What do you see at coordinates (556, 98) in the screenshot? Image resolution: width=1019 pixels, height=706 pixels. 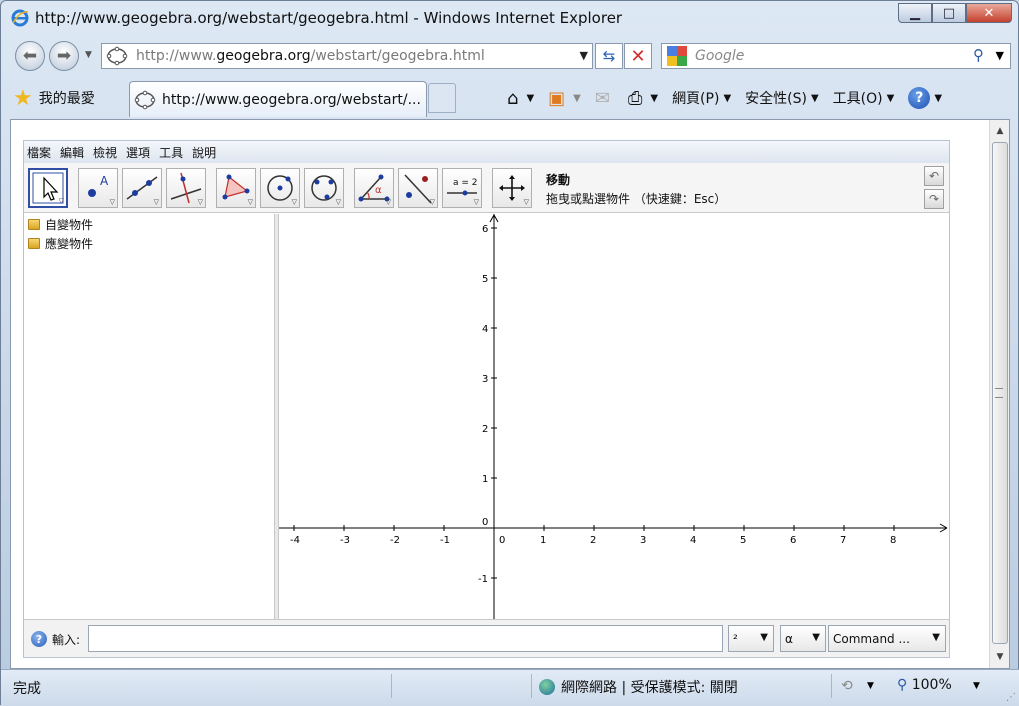 I see `rss-icon: ▣` at bounding box center [556, 98].